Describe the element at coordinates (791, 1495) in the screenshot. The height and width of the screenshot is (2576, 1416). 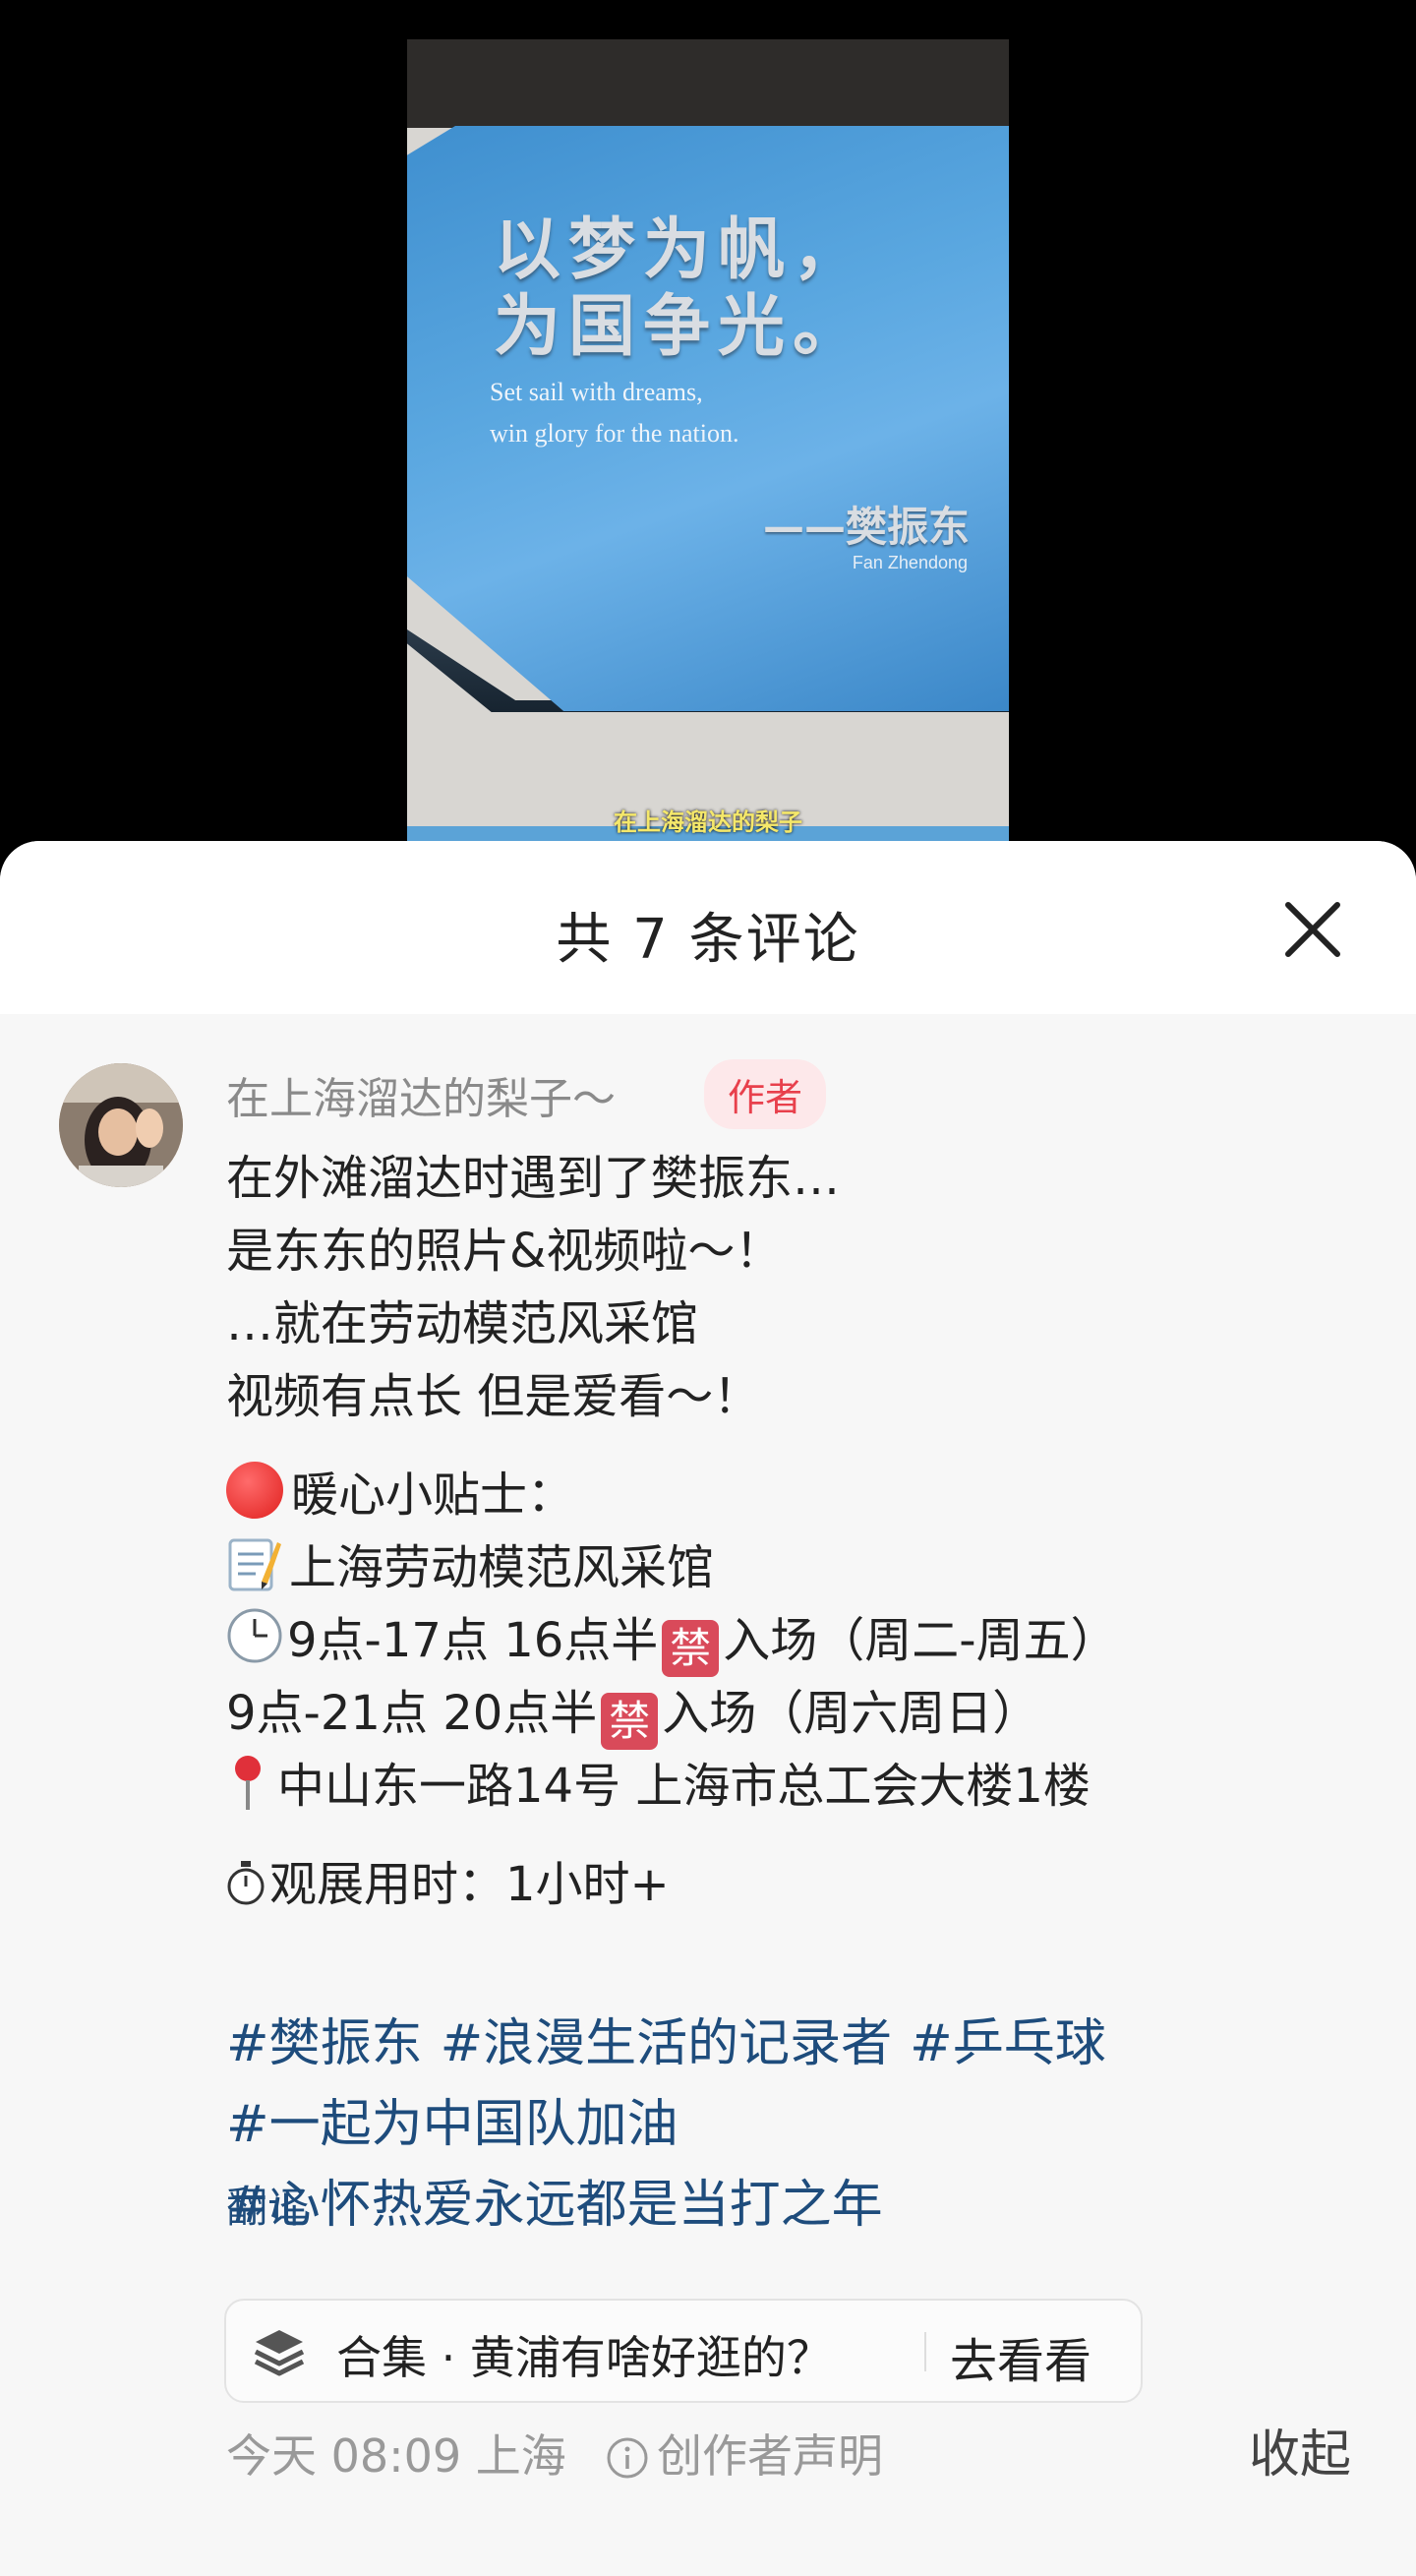
I see `tip-title-line: 暖心小贴士：` at that location.